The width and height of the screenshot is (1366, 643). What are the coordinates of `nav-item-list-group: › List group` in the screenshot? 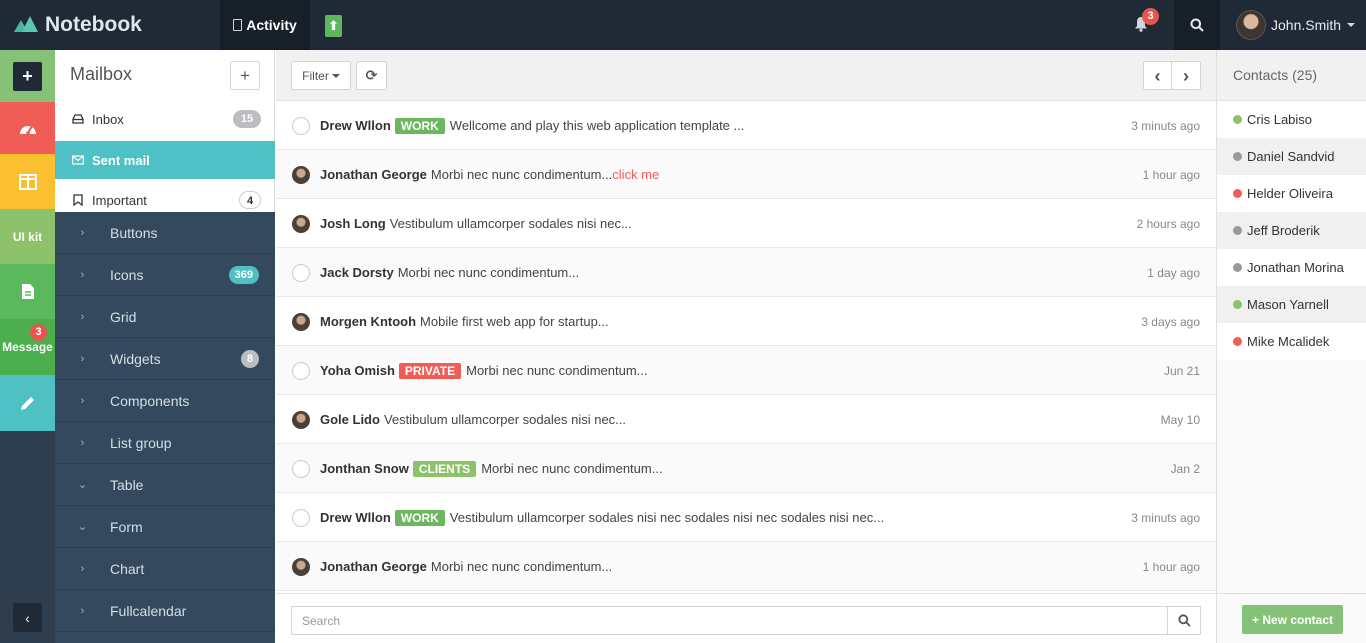 It's located at (165, 443).